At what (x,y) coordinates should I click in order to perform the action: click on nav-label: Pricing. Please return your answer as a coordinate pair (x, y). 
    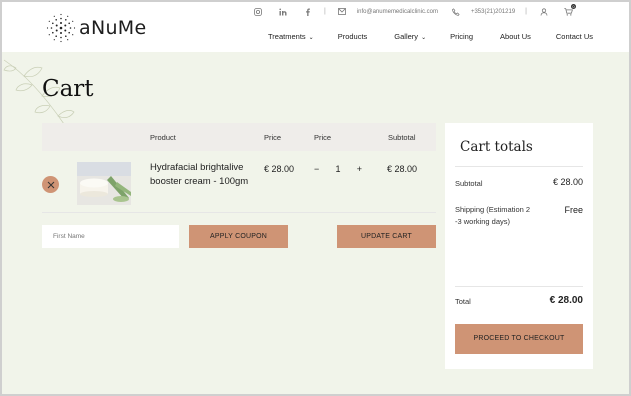
    Looking at the image, I should click on (462, 36).